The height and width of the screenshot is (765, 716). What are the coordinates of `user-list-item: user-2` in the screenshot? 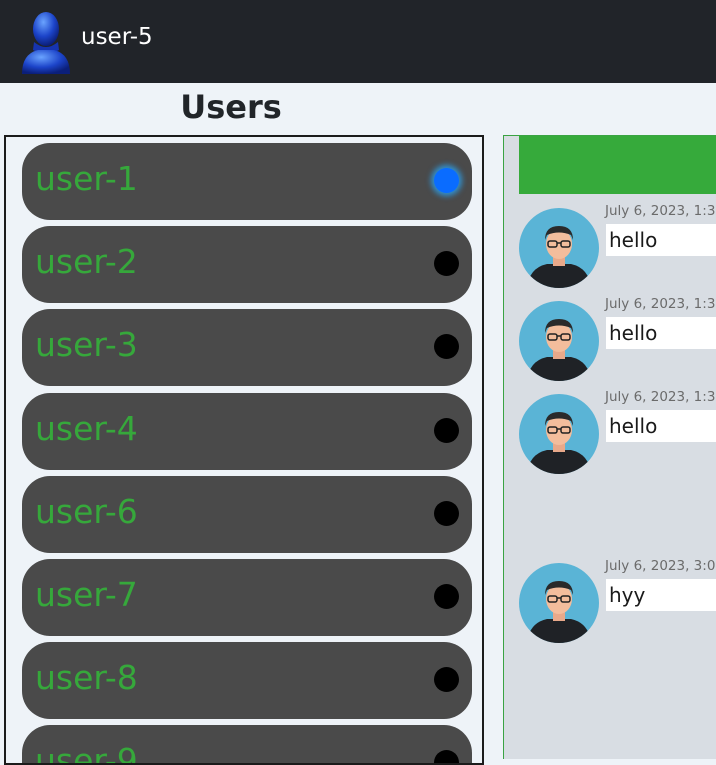 It's located at (247, 264).